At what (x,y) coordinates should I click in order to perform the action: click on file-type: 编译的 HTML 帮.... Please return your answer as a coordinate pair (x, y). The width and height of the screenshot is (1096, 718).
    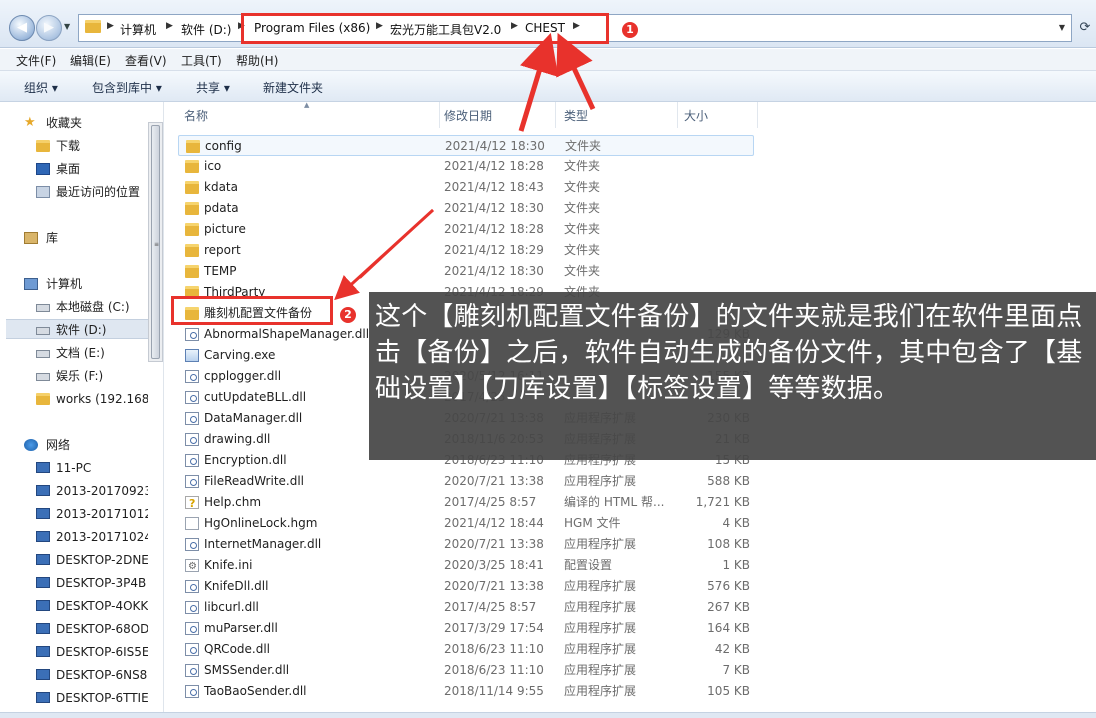
    Looking at the image, I should click on (614, 502).